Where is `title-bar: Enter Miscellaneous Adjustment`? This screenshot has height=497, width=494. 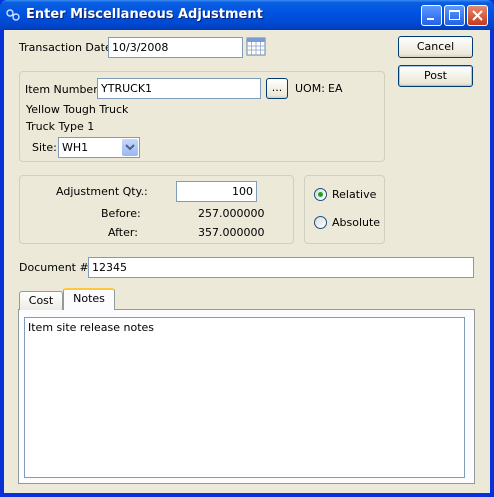 title-bar: Enter Miscellaneous Adjustment is located at coordinates (247, 15).